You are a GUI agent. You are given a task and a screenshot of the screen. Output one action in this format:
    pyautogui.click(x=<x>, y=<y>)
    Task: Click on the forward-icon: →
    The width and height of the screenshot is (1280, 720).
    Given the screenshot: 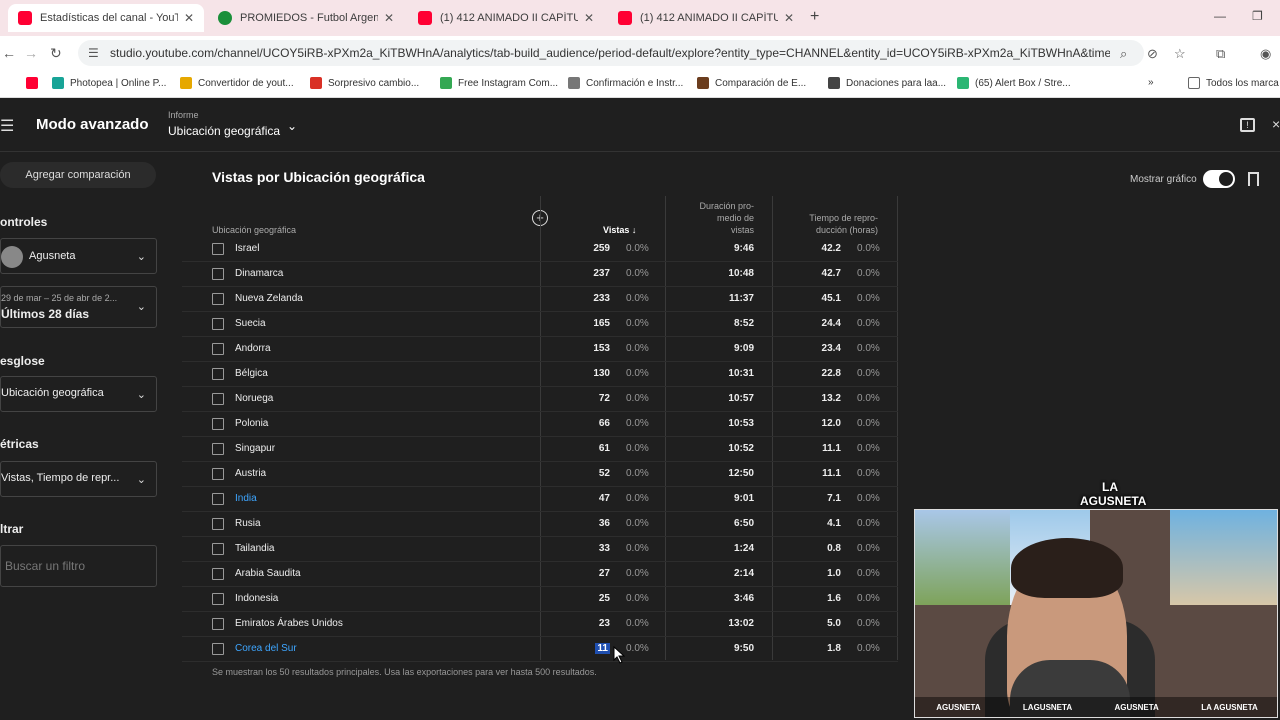 What is the action you would take?
    pyautogui.click(x=31, y=53)
    